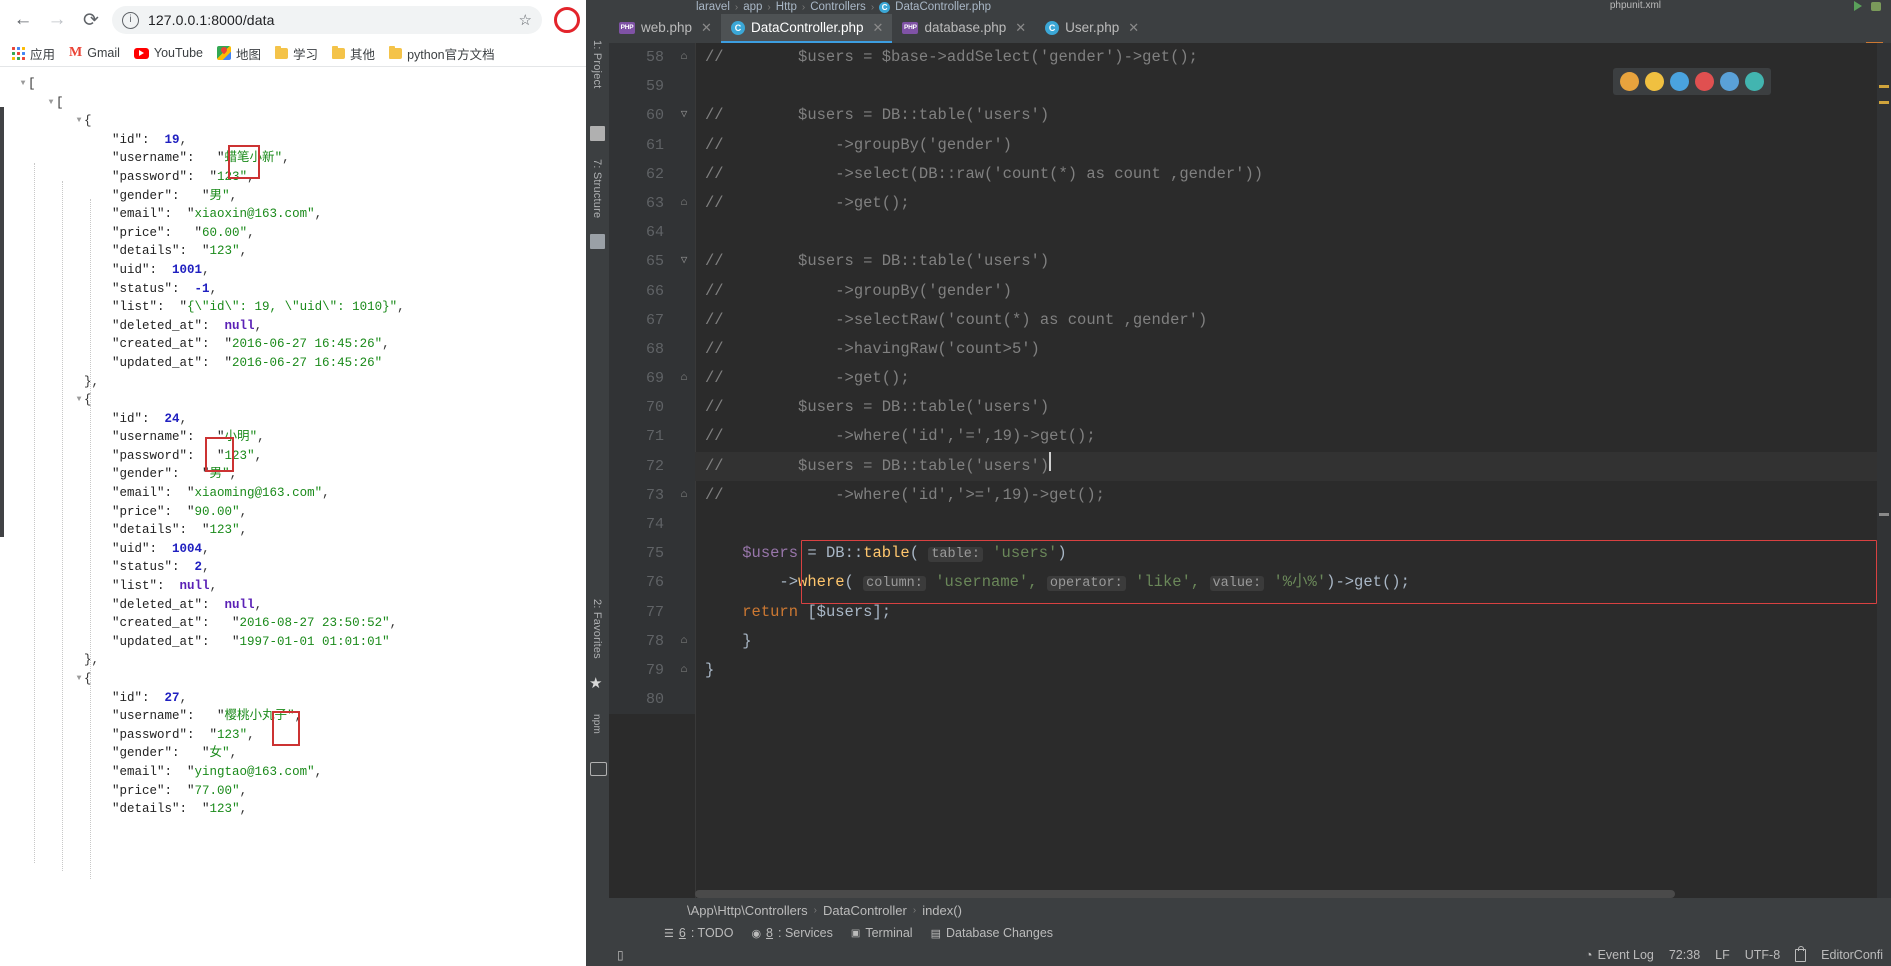 Image resolution: width=1891 pixels, height=966 pixels. Describe the element at coordinates (168, 53) in the screenshot. I see `bookmark-youtube: YouTube` at that location.